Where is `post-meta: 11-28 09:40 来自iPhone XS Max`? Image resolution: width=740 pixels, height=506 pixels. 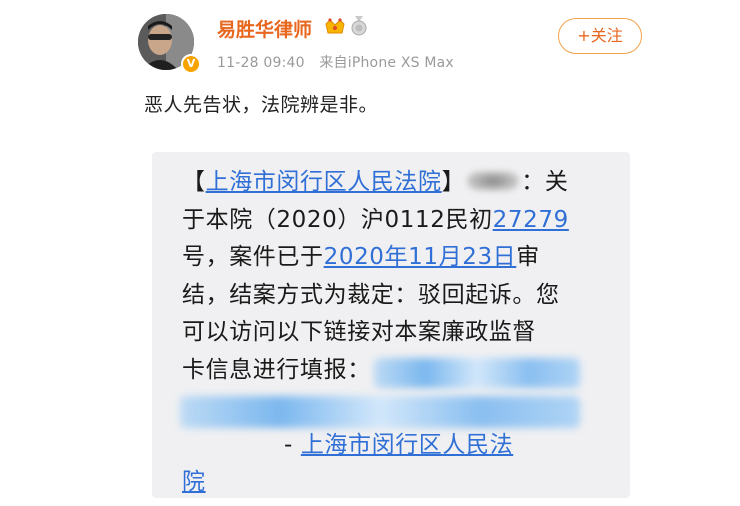 post-meta: 11-28 09:40 来自iPhone XS Max is located at coordinates (340, 62).